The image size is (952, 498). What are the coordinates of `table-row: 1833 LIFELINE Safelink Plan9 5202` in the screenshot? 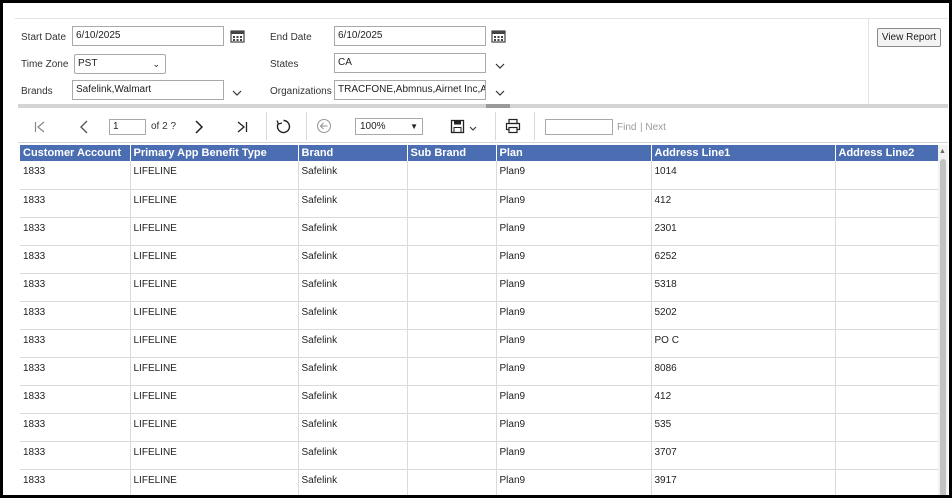 It's located at (479, 315).